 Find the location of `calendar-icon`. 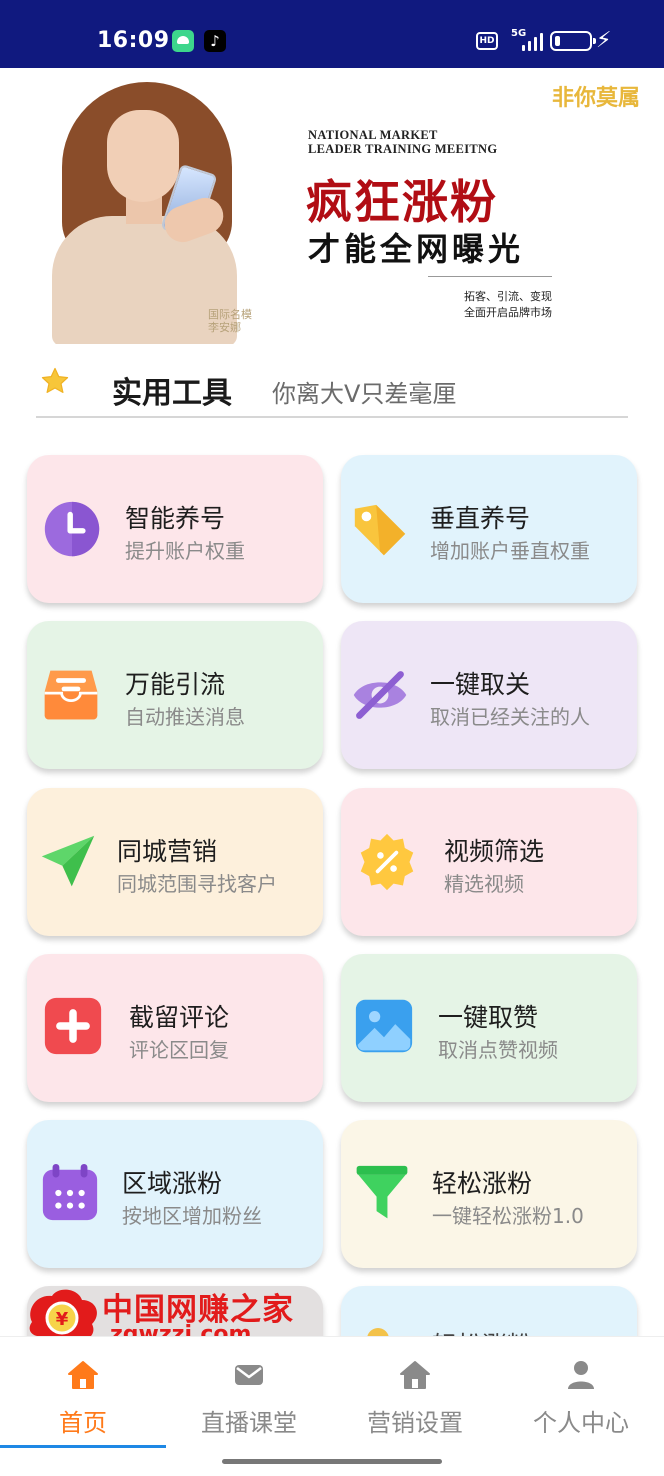

calendar-icon is located at coordinates (70, 1192).